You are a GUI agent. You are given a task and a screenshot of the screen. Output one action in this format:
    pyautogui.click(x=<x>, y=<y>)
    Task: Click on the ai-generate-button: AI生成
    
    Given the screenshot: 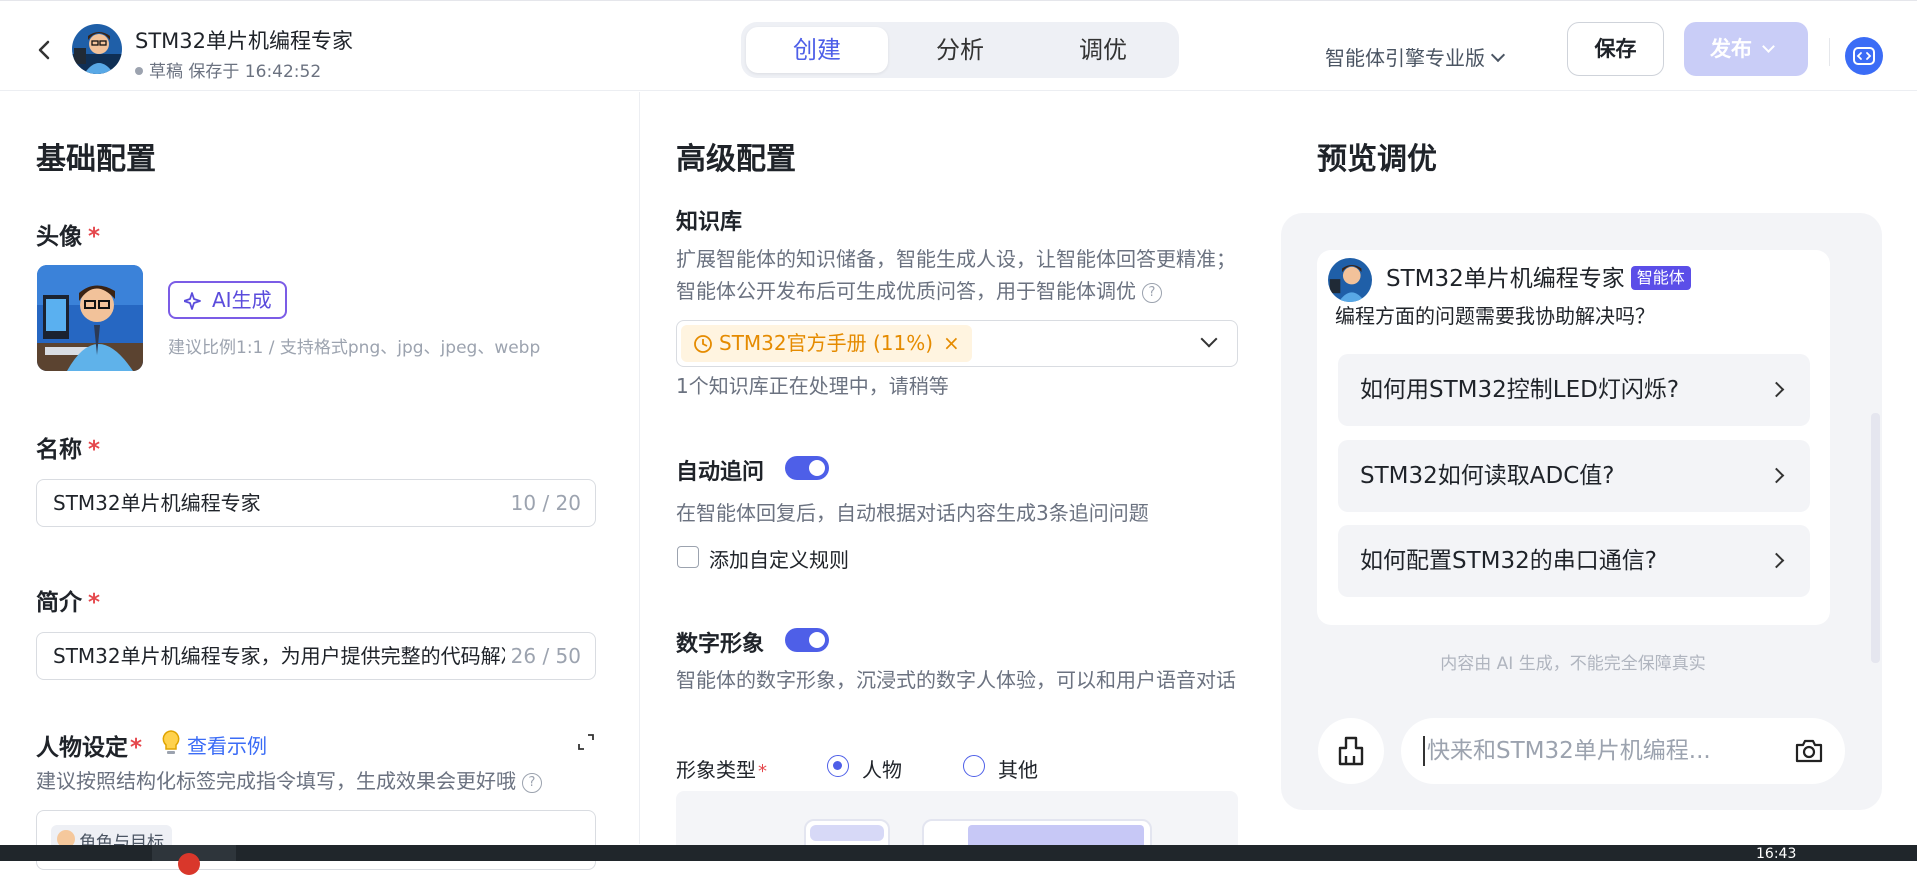 What is the action you would take?
    pyautogui.click(x=227, y=300)
    